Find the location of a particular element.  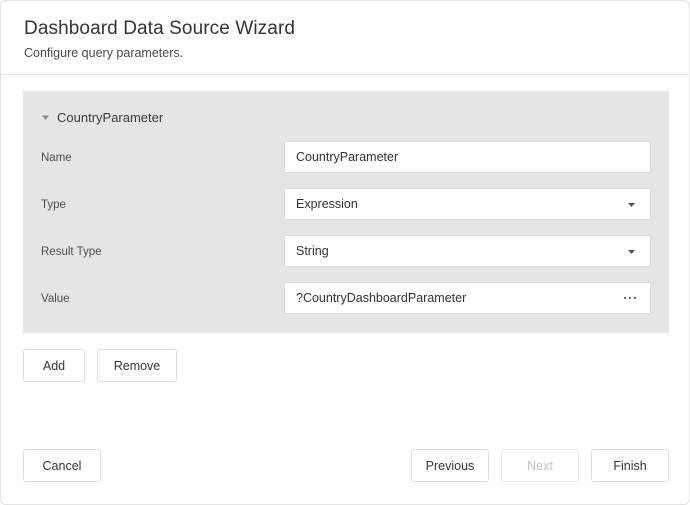

previous-button: Previous is located at coordinates (450, 465).